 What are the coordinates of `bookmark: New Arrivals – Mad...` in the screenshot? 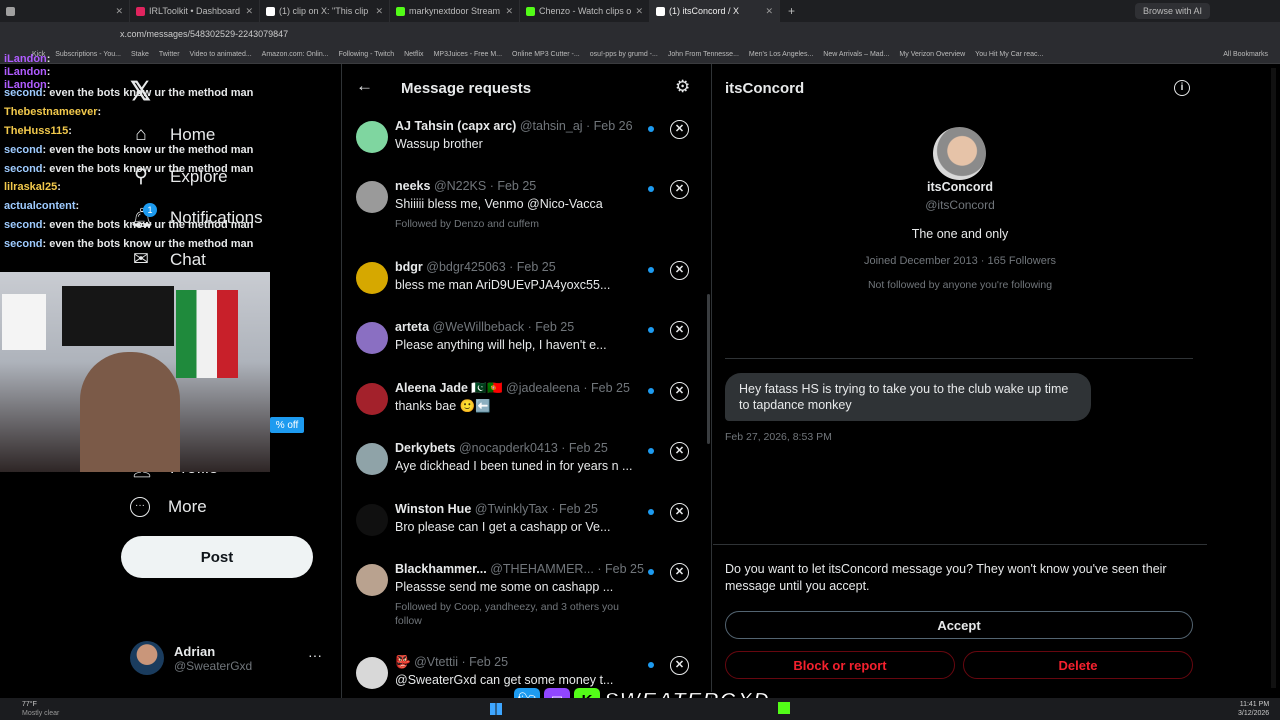 It's located at (856, 54).